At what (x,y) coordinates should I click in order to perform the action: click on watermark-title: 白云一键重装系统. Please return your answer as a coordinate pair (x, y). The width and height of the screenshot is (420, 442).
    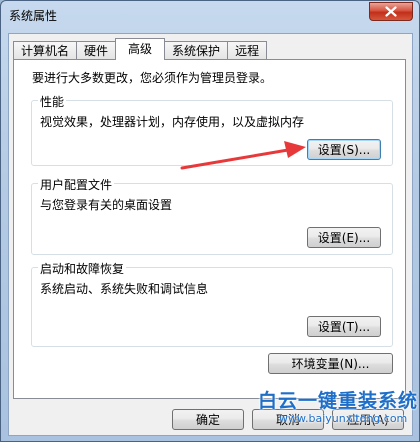
    Looking at the image, I should click on (338, 401).